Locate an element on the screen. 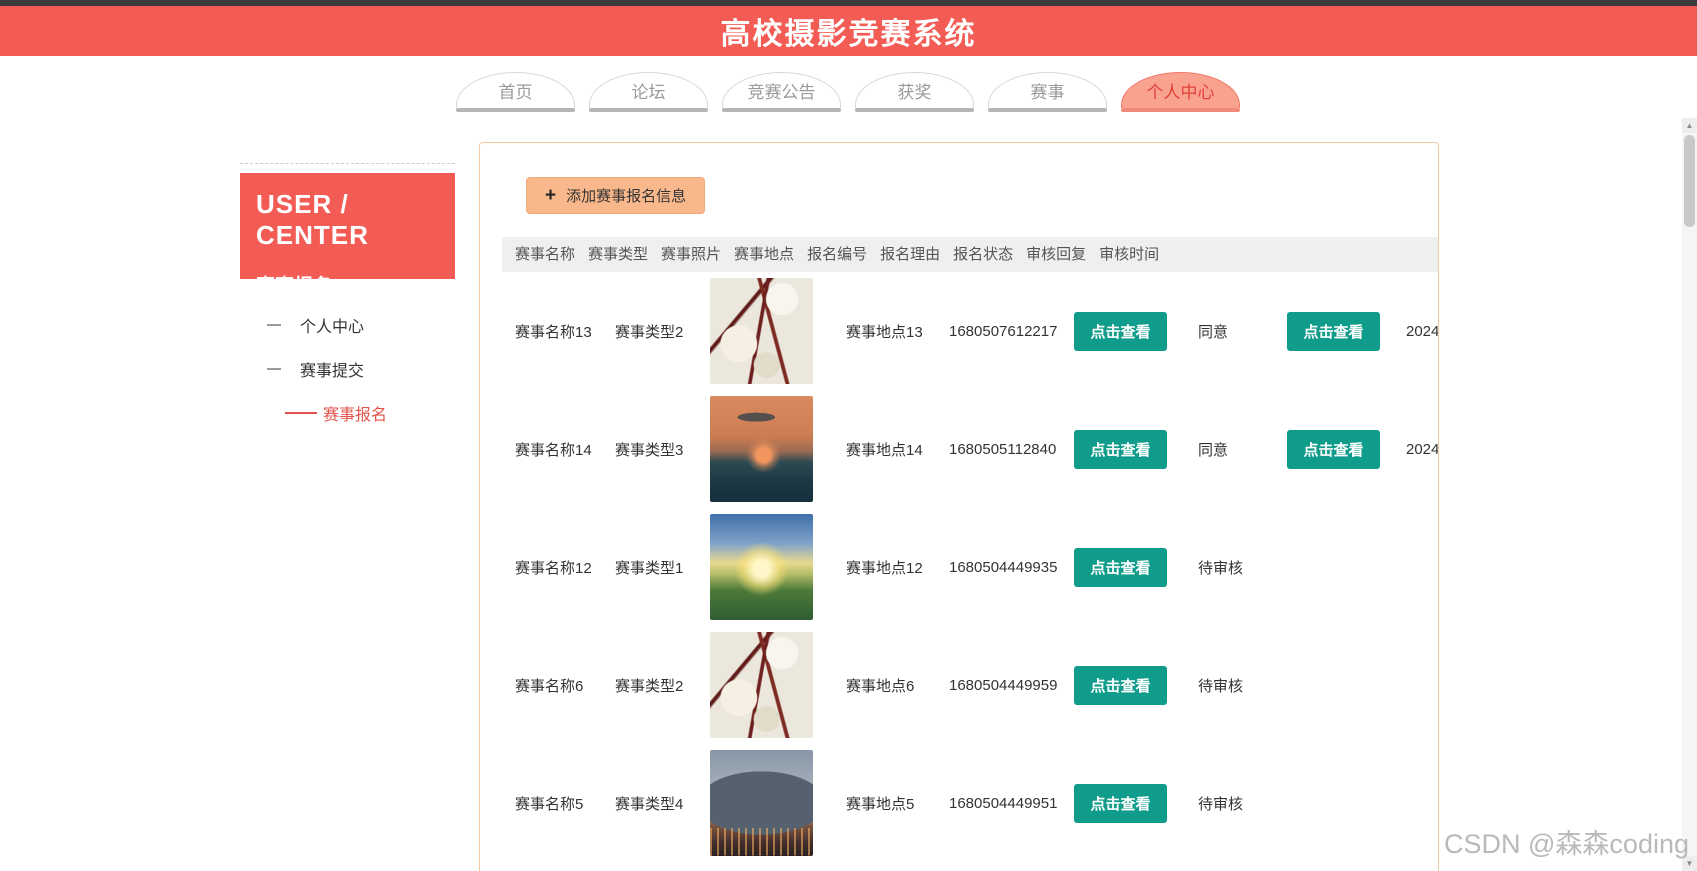 The width and height of the screenshot is (1697, 871). nav-tab-label: 论坛 is located at coordinates (648, 90).